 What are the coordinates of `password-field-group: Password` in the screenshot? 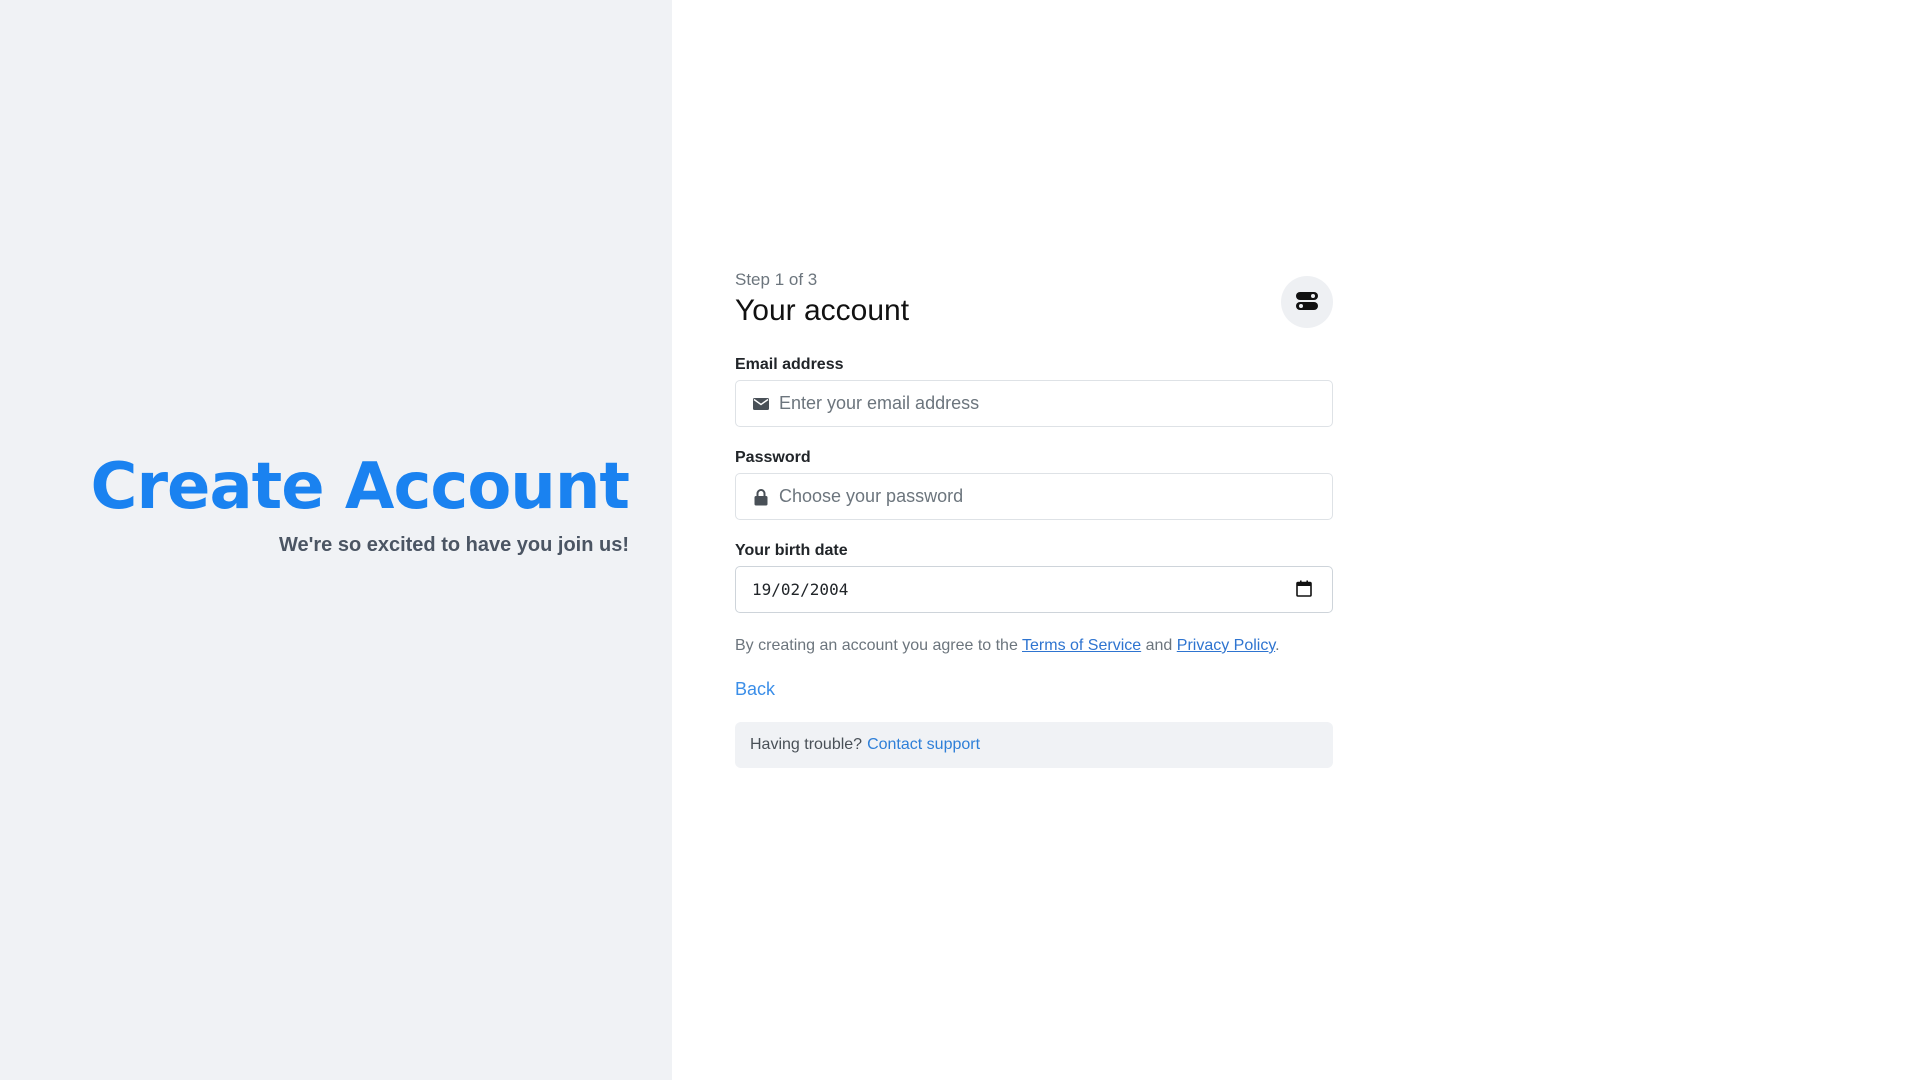 It's located at (1034, 484).